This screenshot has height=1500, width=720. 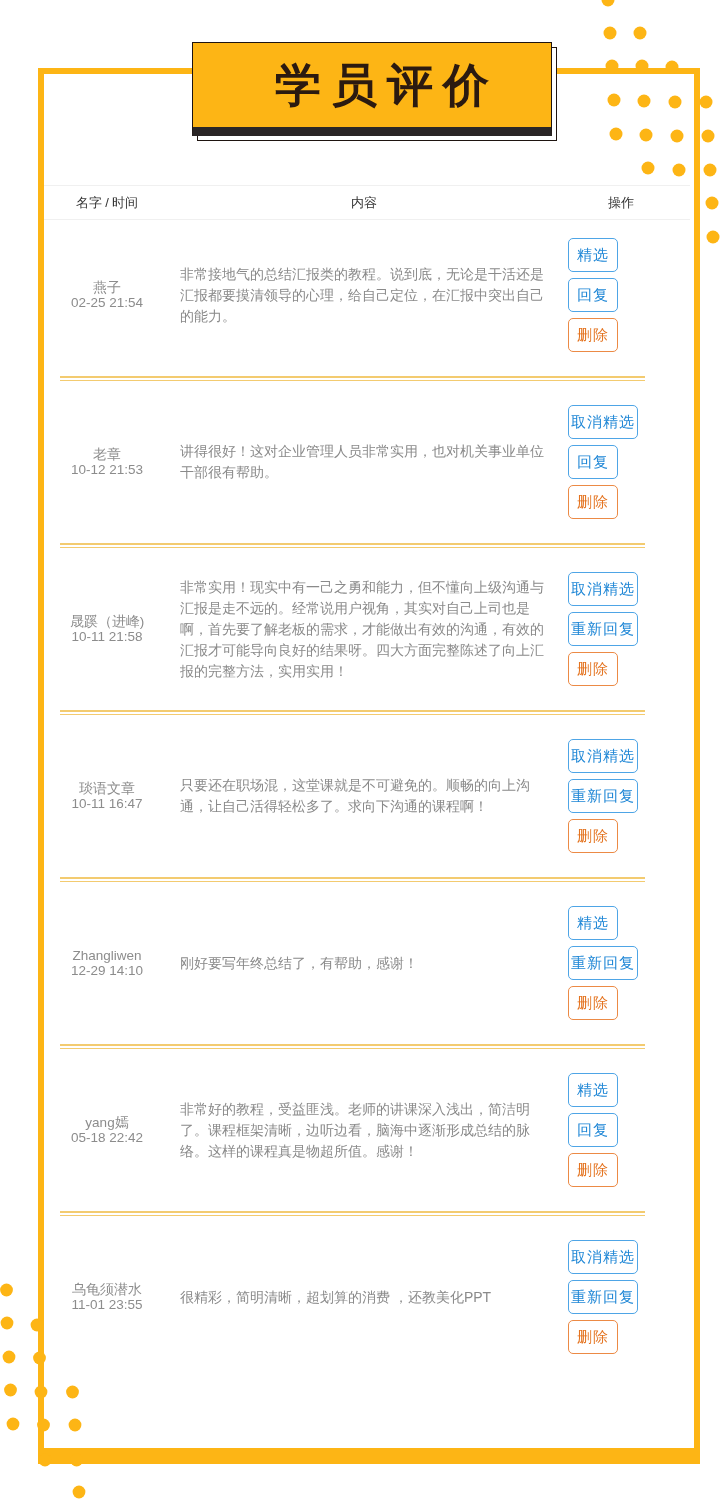 I want to click on review-text: 讲得很好！这对企业管理人员非常实用，也对机关事业单位干部很有帮助。, so click(x=362, y=462).